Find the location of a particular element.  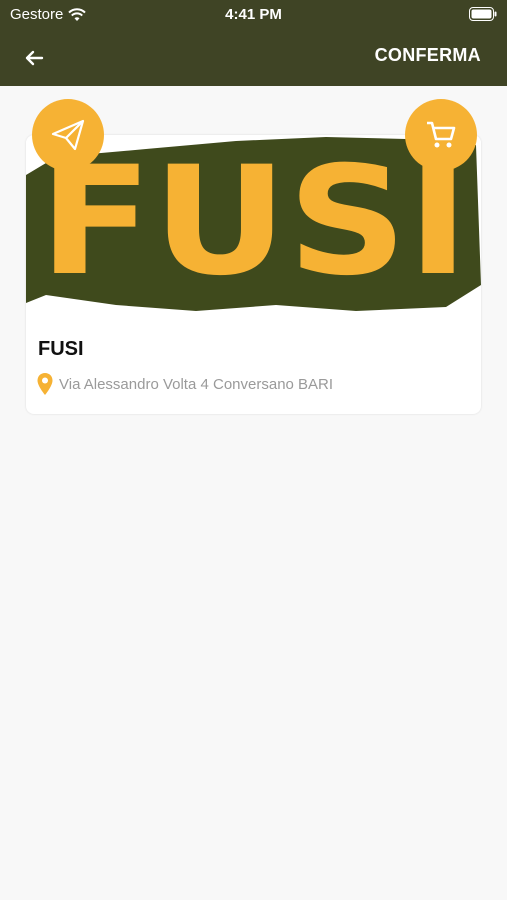

back-arrow-icon is located at coordinates (34, 58).